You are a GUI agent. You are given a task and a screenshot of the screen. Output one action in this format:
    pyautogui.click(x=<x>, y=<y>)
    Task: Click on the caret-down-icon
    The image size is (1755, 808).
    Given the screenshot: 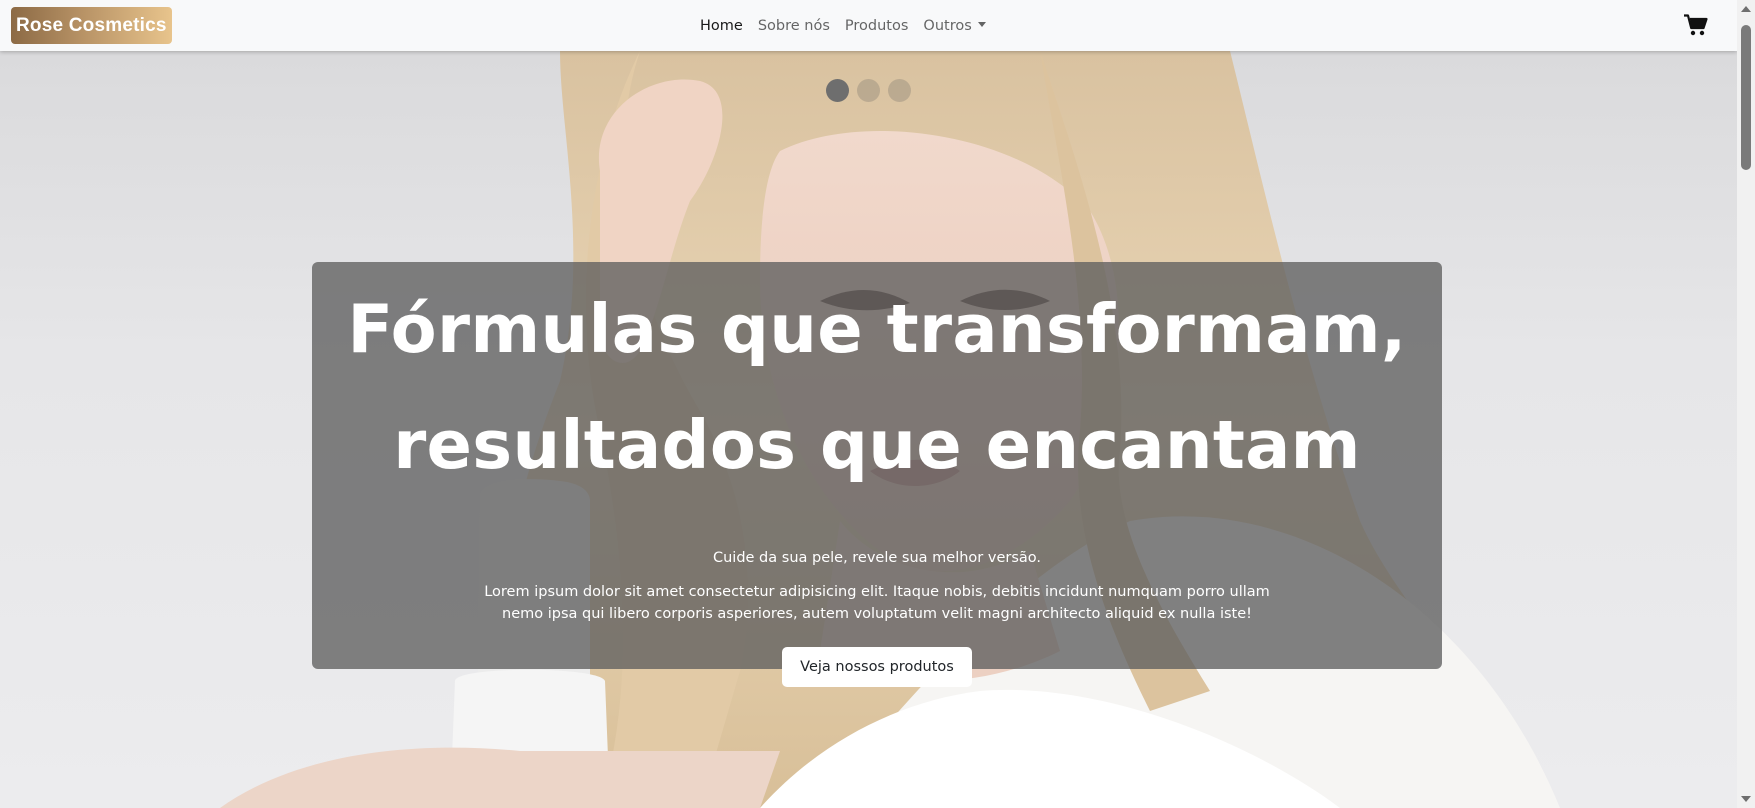 What is the action you would take?
    pyautogui.click(x=981, y=24)
    